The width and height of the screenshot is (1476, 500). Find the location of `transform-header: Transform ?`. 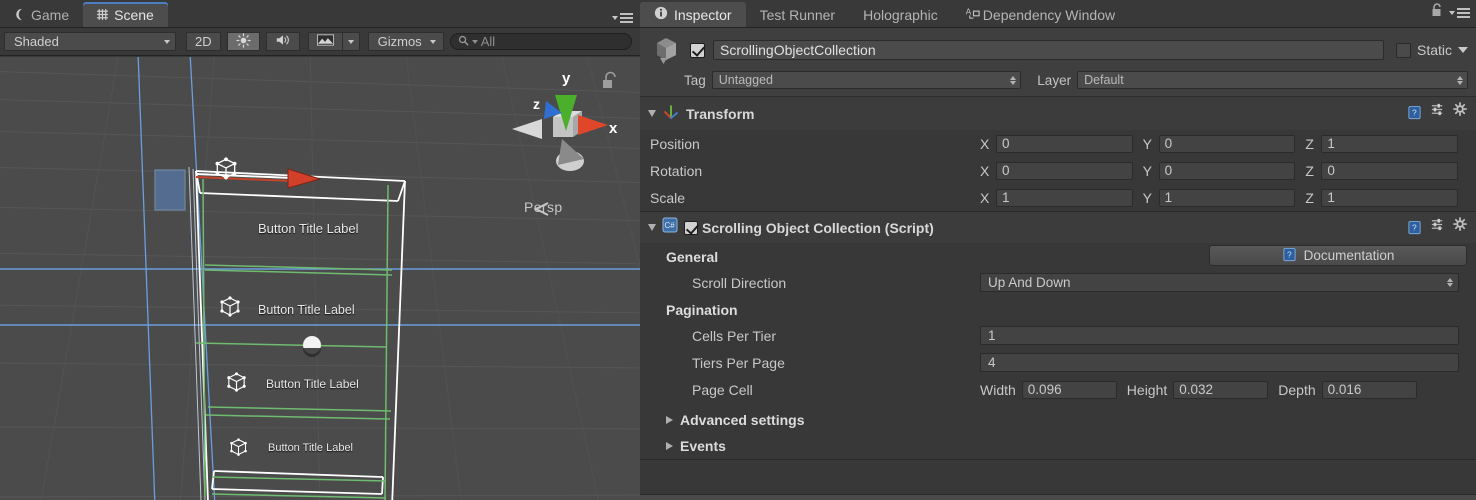

transform-header: Transform ? is located at coordinates (1058, 113).